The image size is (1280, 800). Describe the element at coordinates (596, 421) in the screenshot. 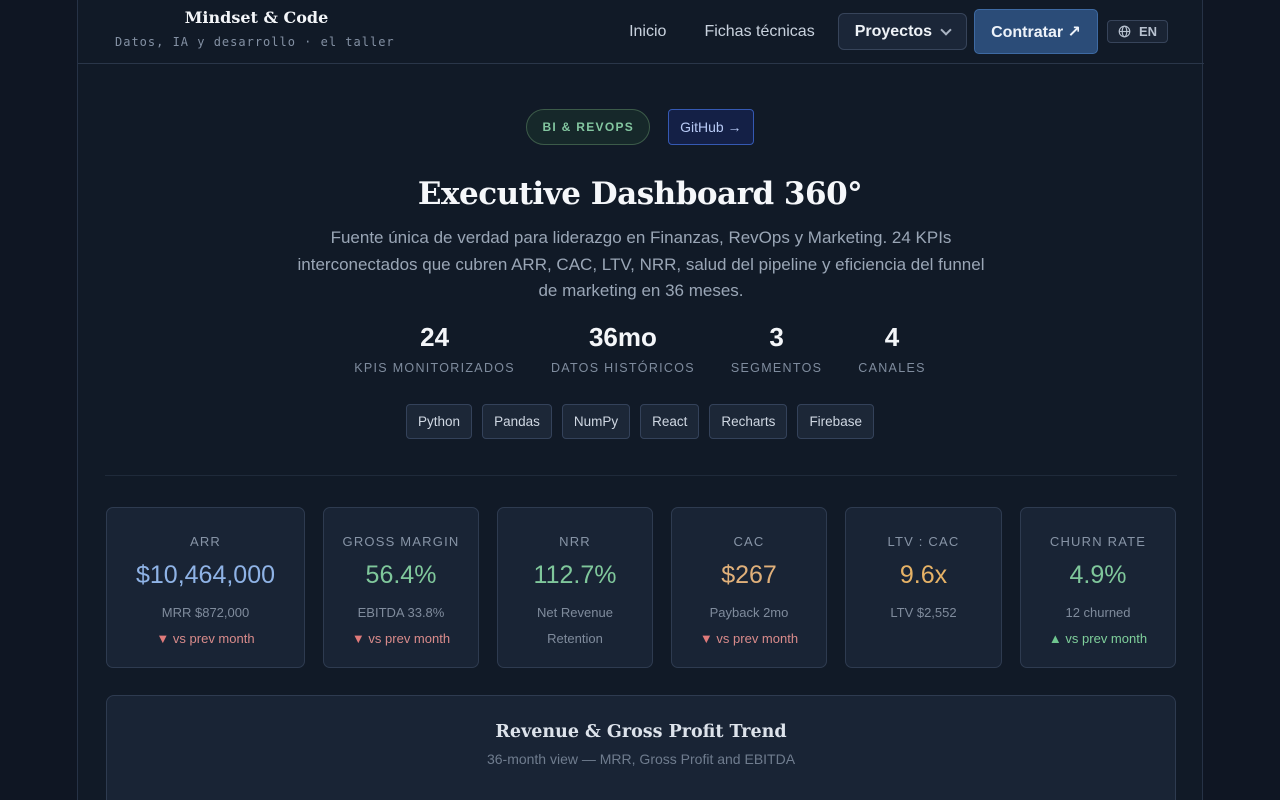

I see `tech-tag: NumPy` at that location.